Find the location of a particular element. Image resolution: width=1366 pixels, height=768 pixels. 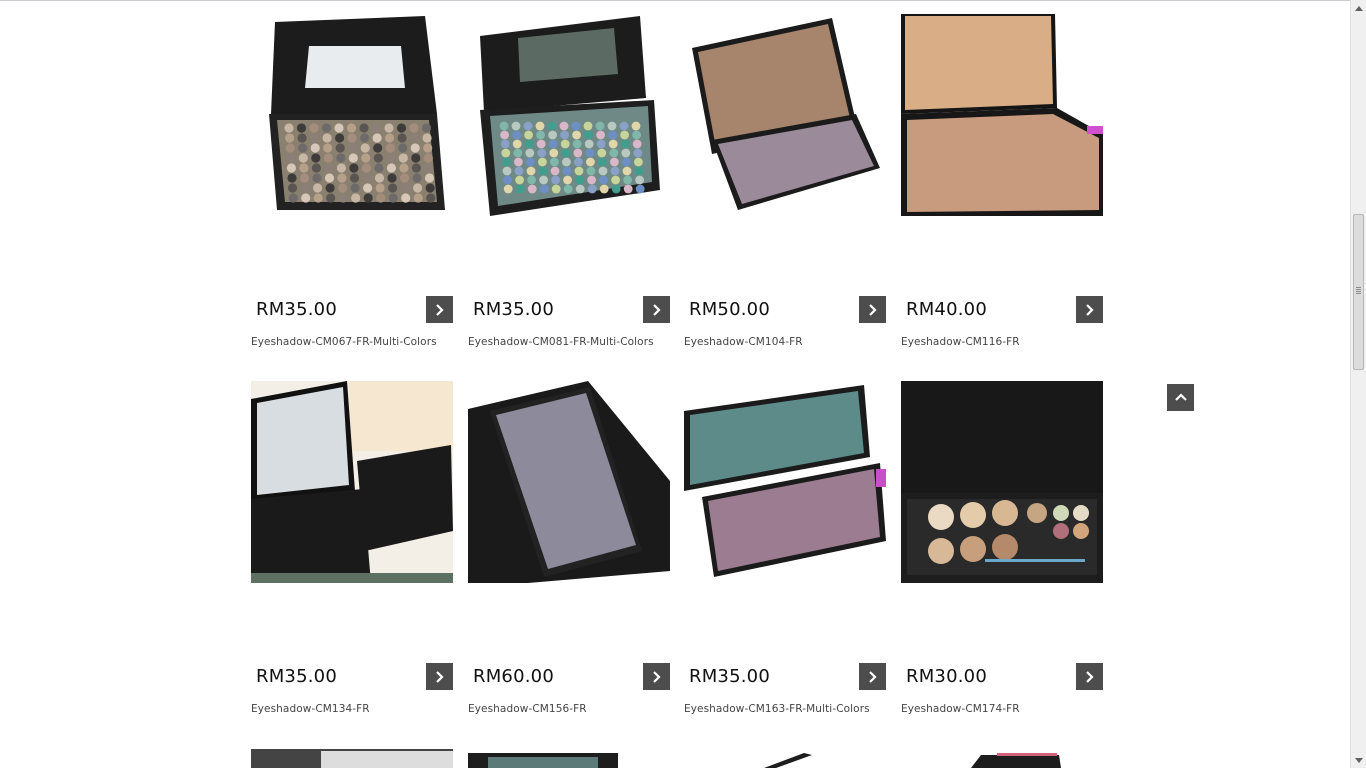

product-name-link: Eyeshadow-CM174-FR is located at coordinates (960, 709).